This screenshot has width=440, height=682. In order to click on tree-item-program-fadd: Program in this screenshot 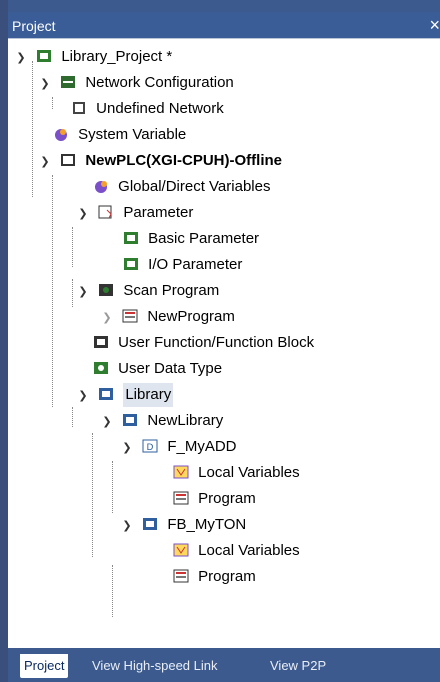, I will do `click(214, 499)`.